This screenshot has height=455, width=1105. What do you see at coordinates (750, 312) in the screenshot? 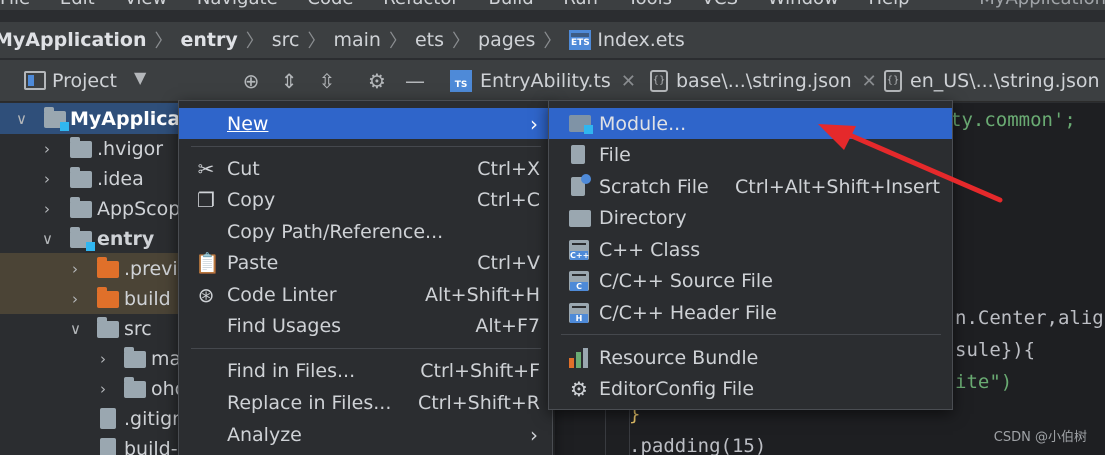
I see `submenu-item-c-header: H C/C++ Header File` at bounding box center [750, 312].